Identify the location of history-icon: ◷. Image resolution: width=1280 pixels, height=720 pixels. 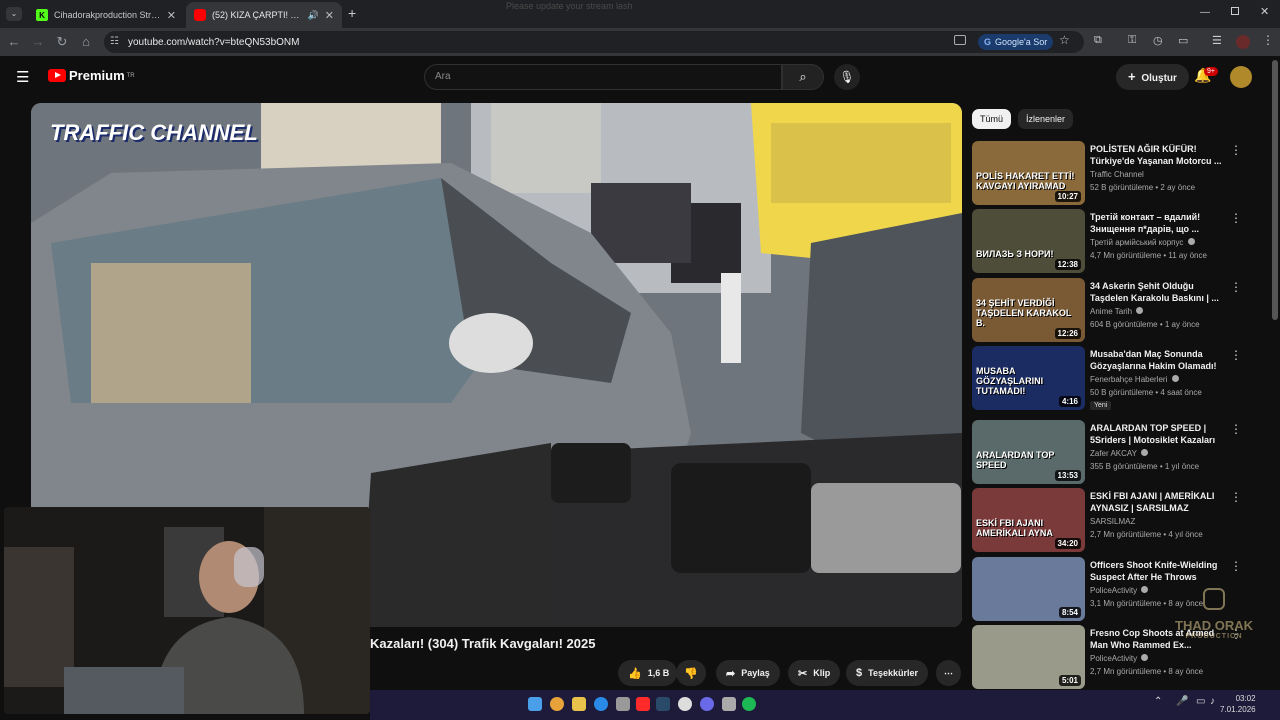
(1158, 40).